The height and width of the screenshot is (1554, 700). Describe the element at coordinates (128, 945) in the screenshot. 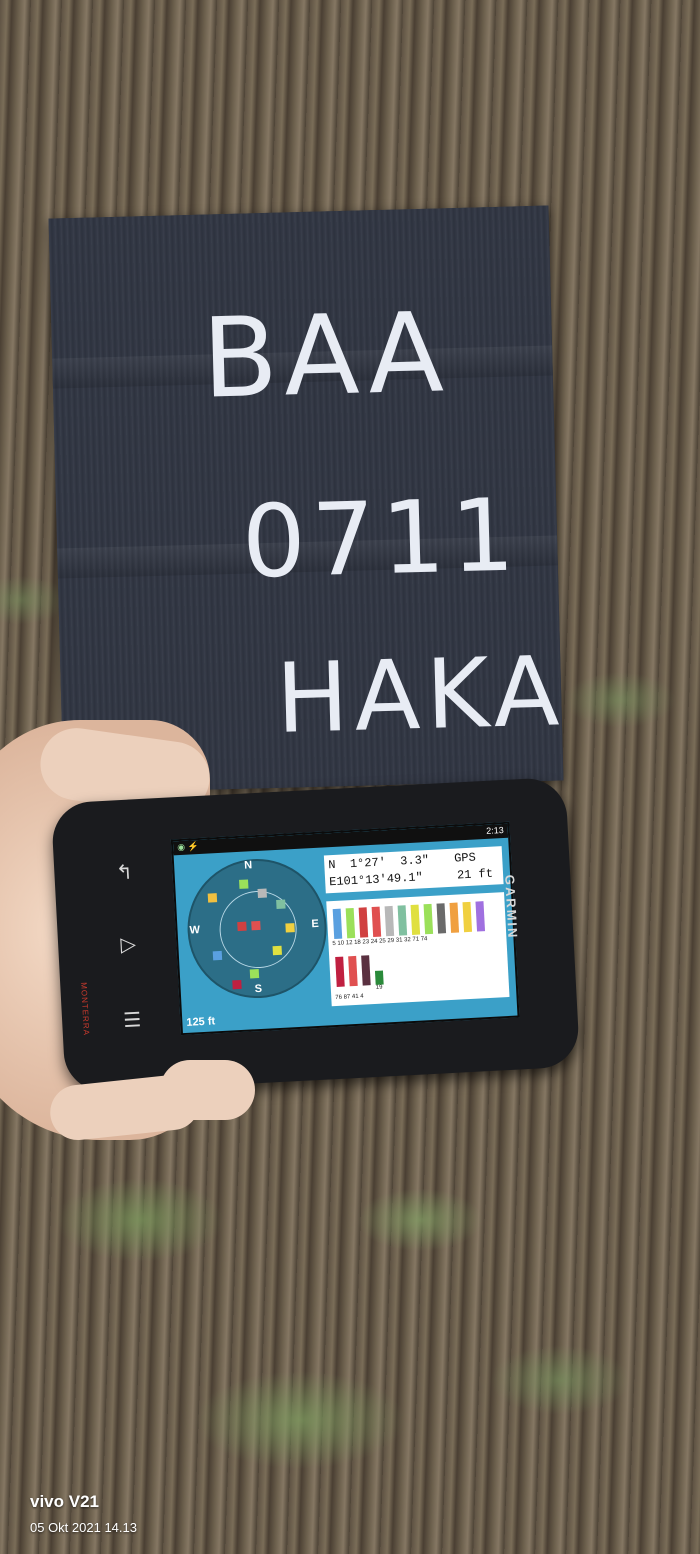

I see `page-button-icon: ▷` at that location.